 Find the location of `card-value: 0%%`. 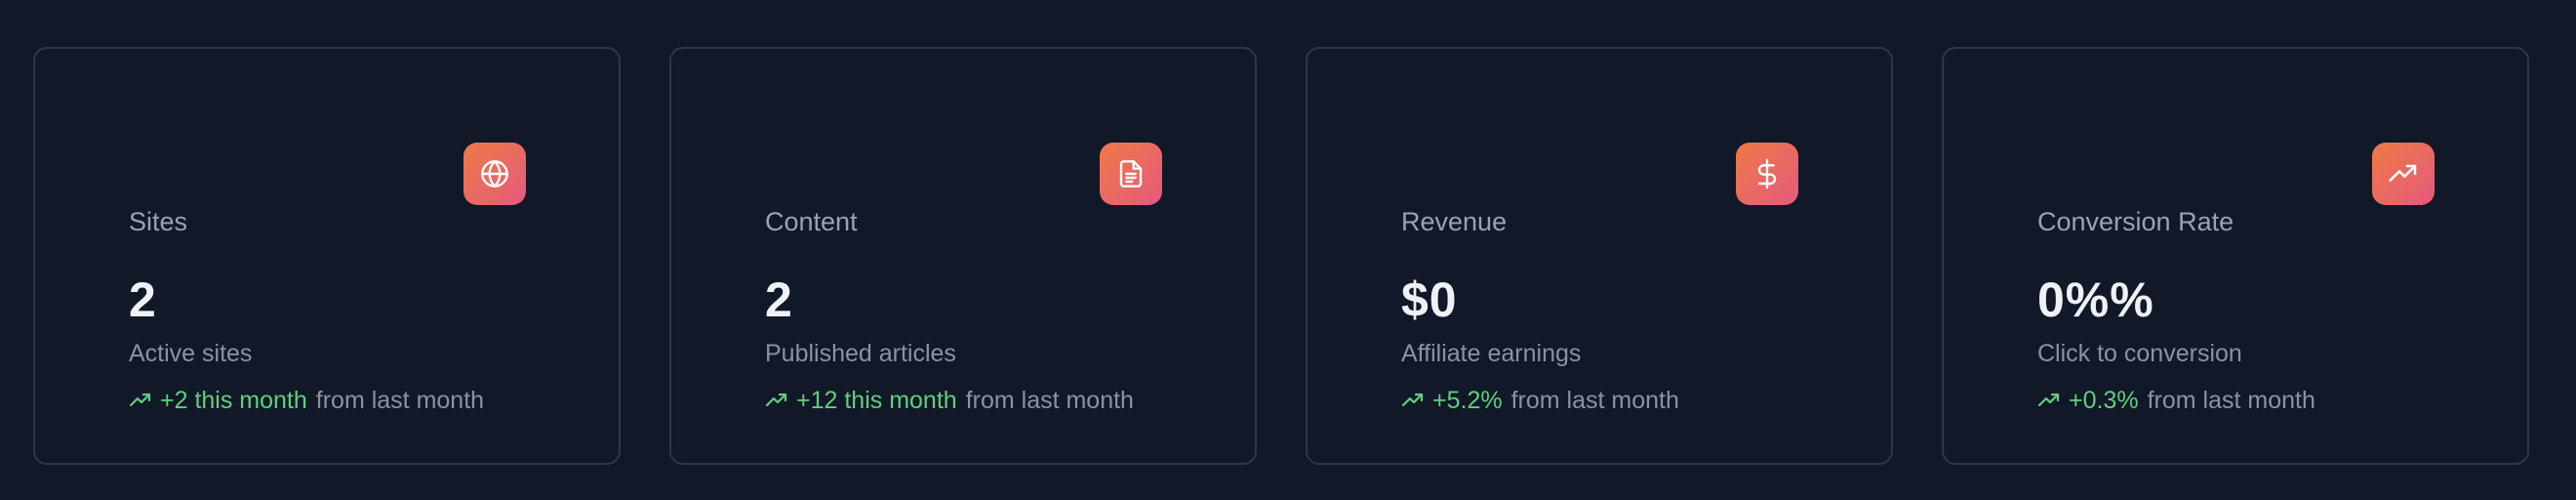

card-value: 0%% is located at coordinates (2095, 299).